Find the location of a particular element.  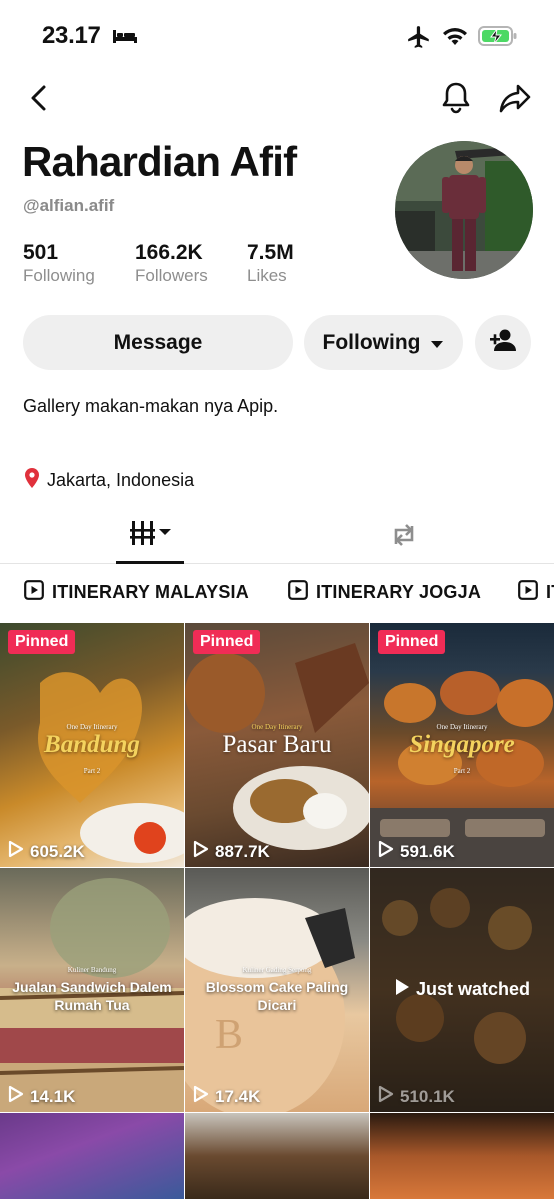

message-button-label: Message is located at coordinates (158, 342).